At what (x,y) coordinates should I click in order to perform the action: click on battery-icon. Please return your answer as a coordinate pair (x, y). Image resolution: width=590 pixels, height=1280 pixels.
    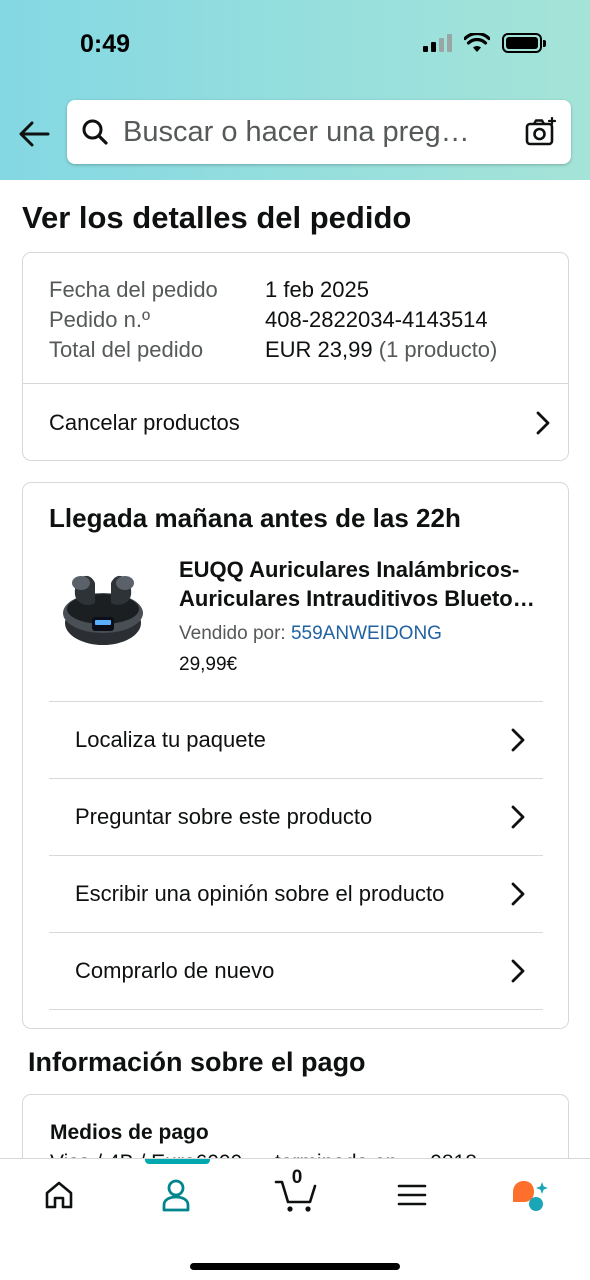
    Looking at the image, I should click on (524, 43).